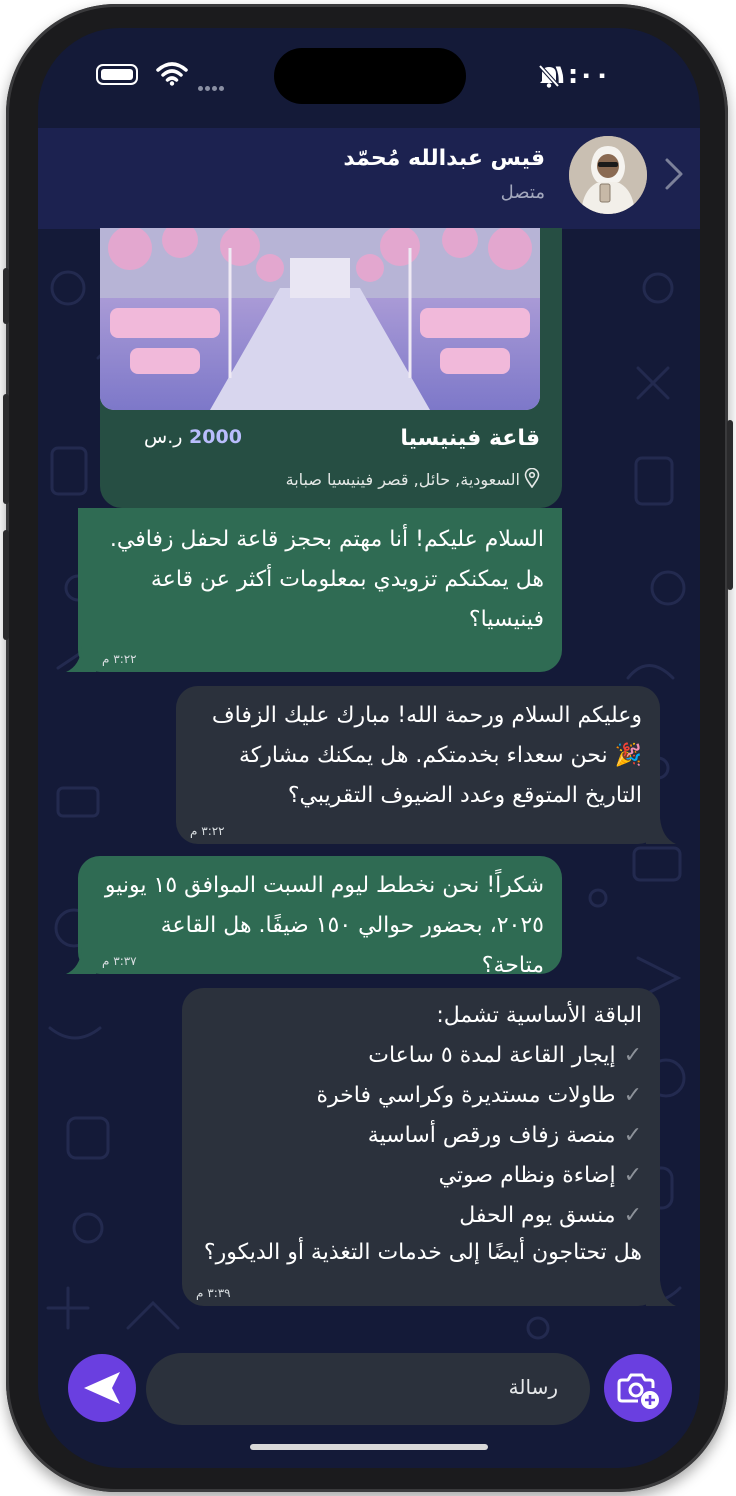  I want to click on mute-switch, so click(6, 296).